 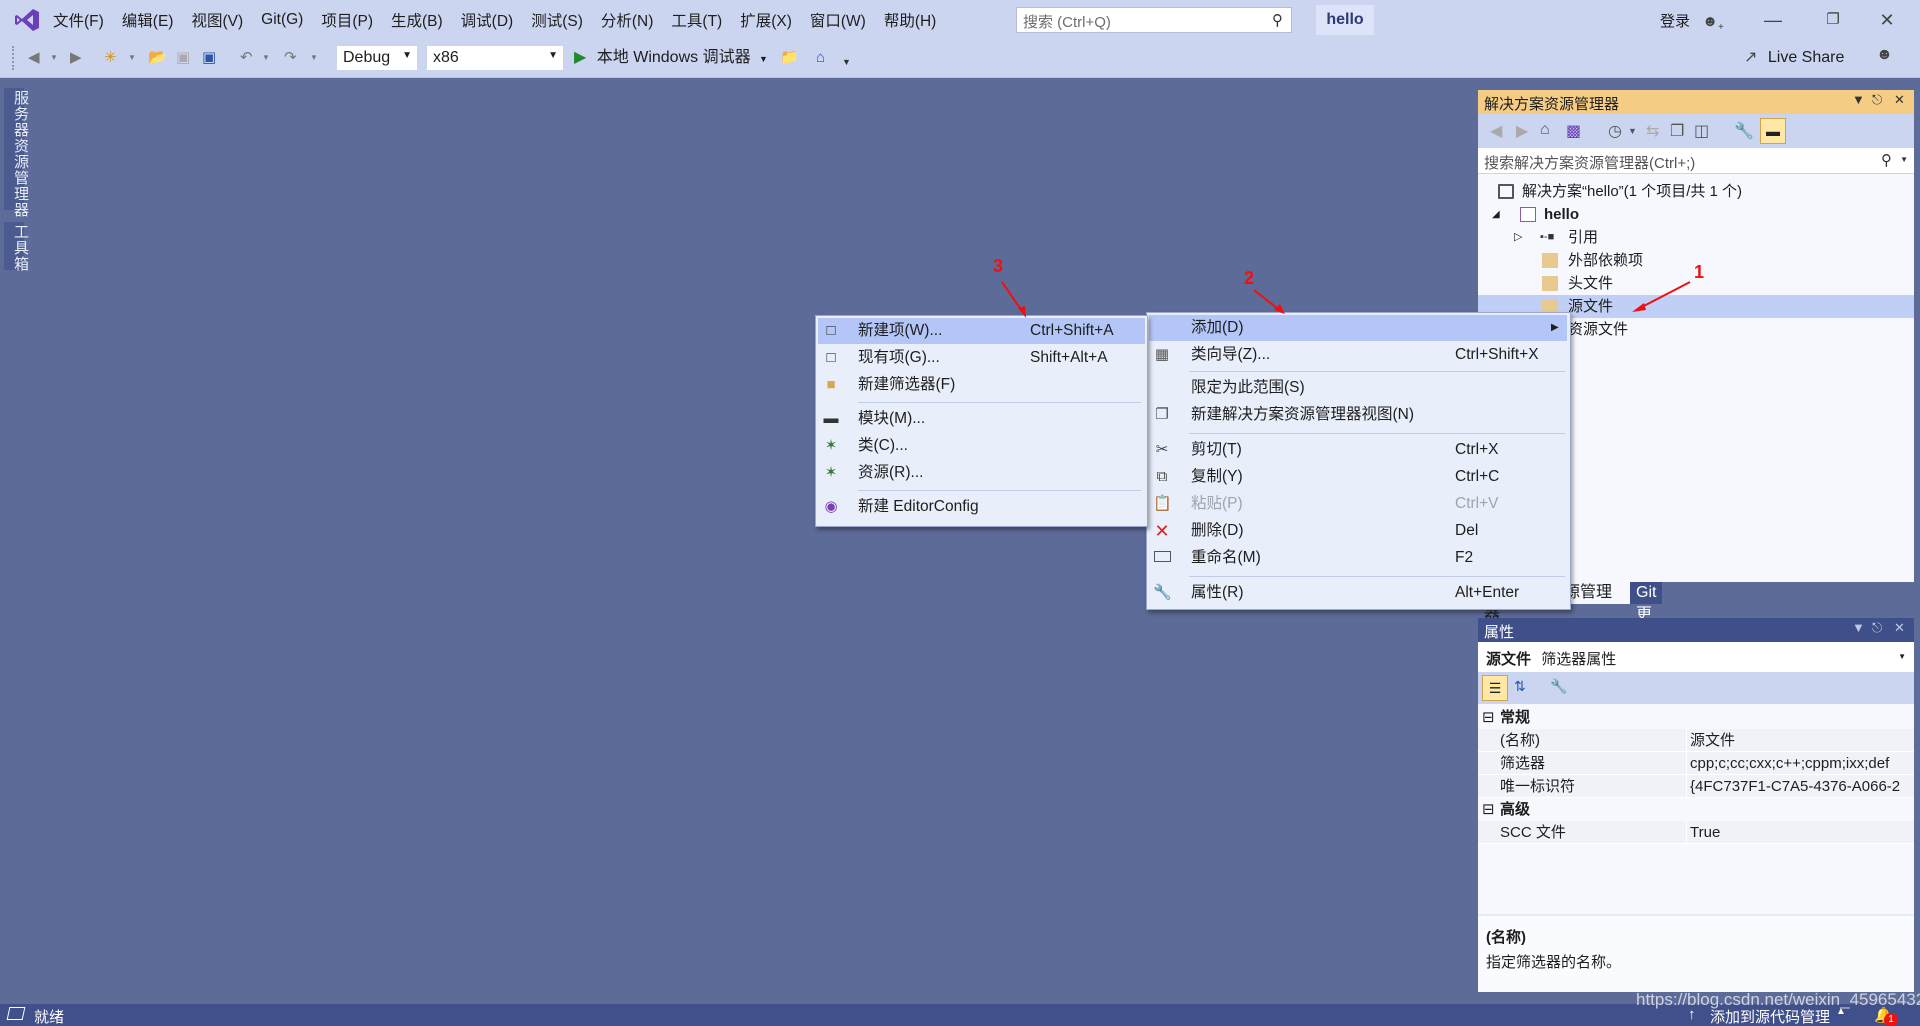 What do you see at coordinates (1773, 20) in the screenshot?
I see `minimize-button: —` at bounding box center [1773, 20].